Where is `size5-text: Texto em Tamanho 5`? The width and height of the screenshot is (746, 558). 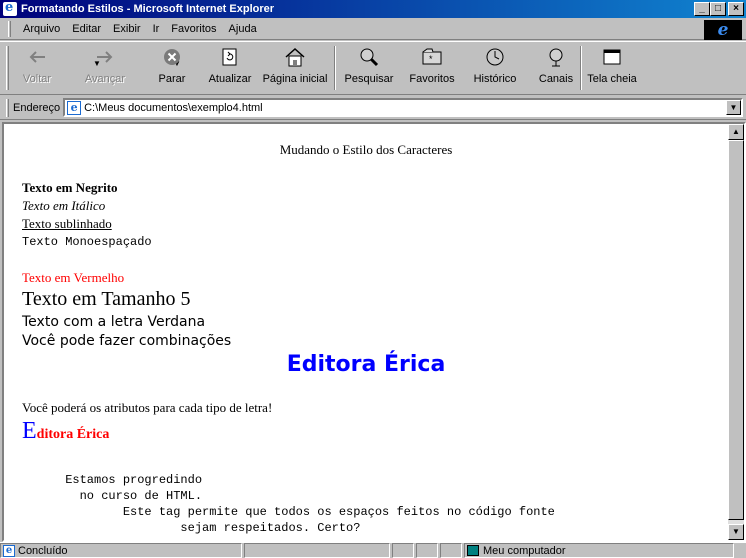 size5-text: Texto em Tamanho 5 is located at coordinates (106, 299).